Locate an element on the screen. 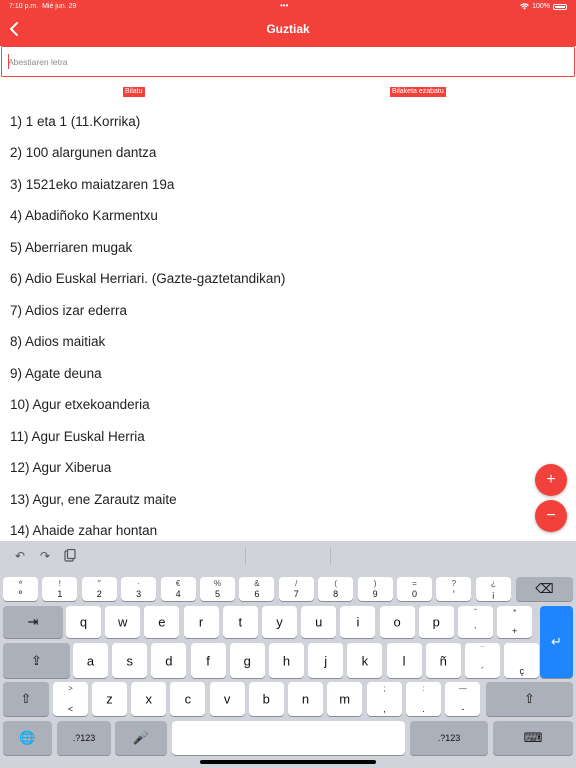 Image resolution: width=576 pixels, height=768 pixels. key-number: (8 is located at coordinates (336, 589).